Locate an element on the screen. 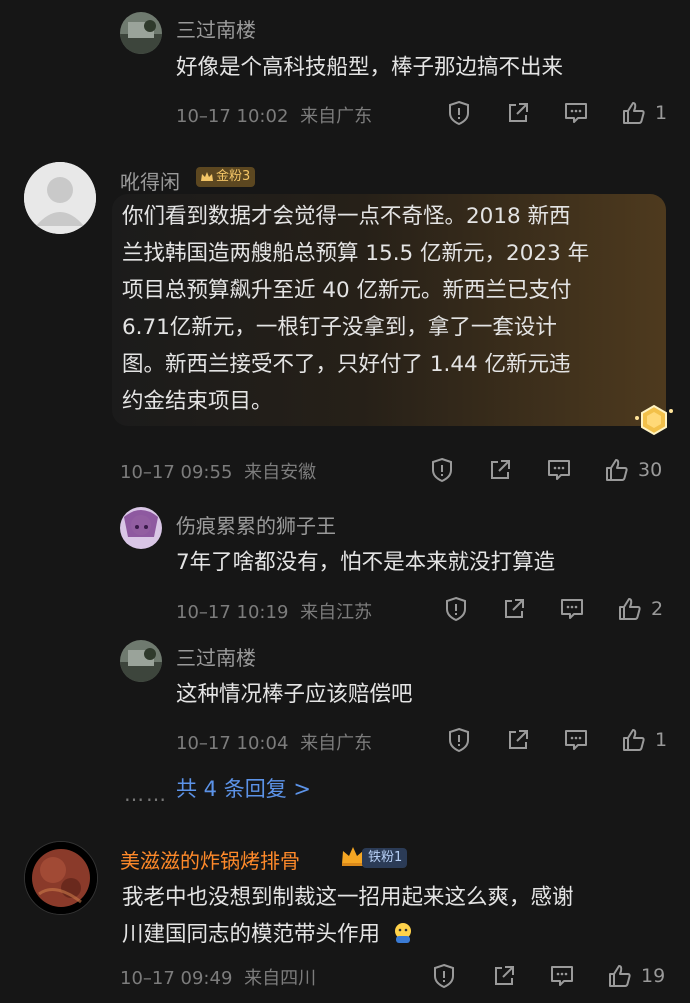 The image size is (690, 1003). like-button: 30 is located at coordinates (633, 470).